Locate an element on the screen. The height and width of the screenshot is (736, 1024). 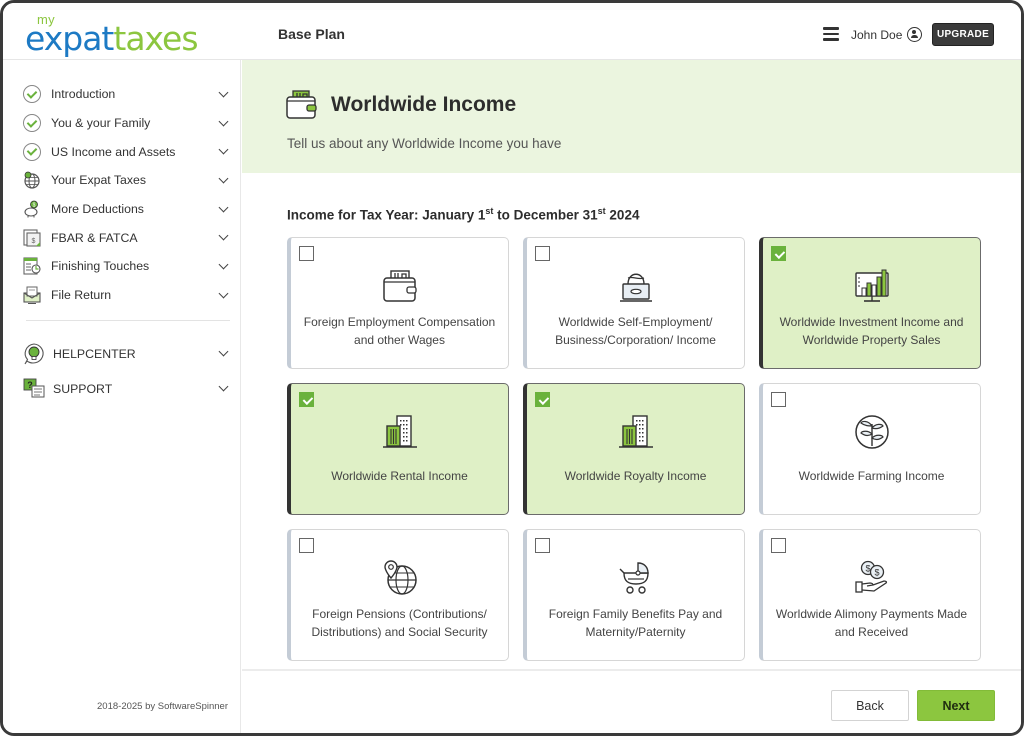
stroller-icon is located at coordinates (636, 578).